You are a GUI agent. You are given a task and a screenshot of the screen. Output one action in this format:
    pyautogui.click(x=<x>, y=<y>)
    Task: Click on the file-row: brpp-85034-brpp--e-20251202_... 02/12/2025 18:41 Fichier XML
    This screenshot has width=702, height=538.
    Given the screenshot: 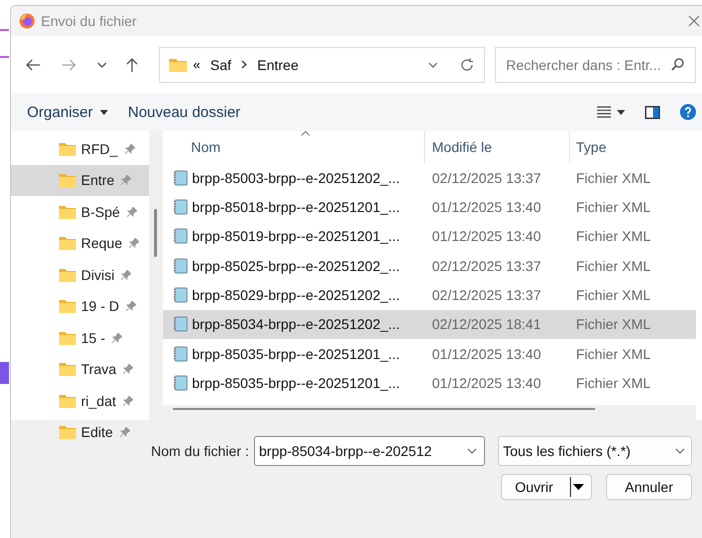 What is the action you would take?
    pyautogui.click(x=429, y=324)
    